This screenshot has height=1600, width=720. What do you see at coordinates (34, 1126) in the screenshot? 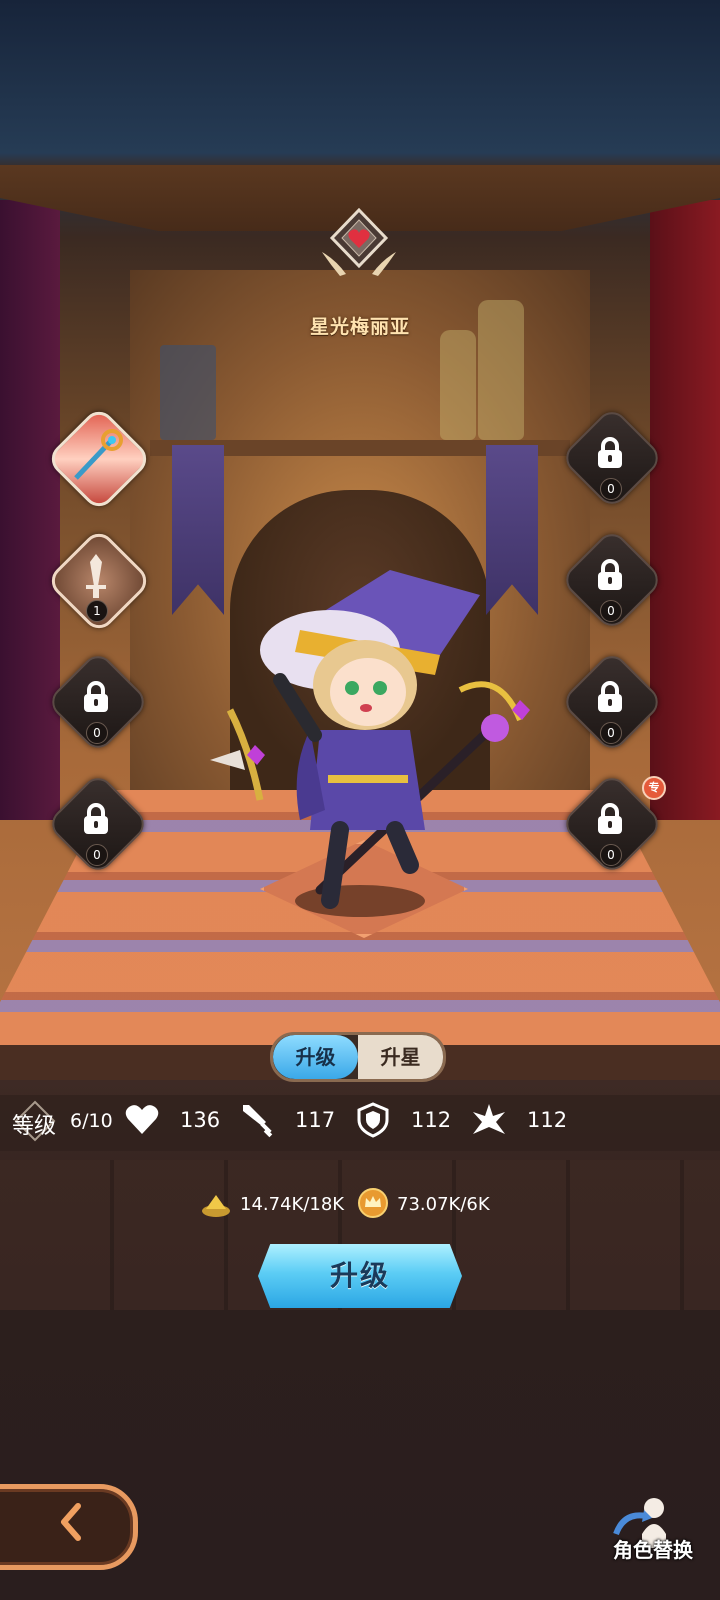
I see `level-label: 等级` at bounding box center [34, 1126].